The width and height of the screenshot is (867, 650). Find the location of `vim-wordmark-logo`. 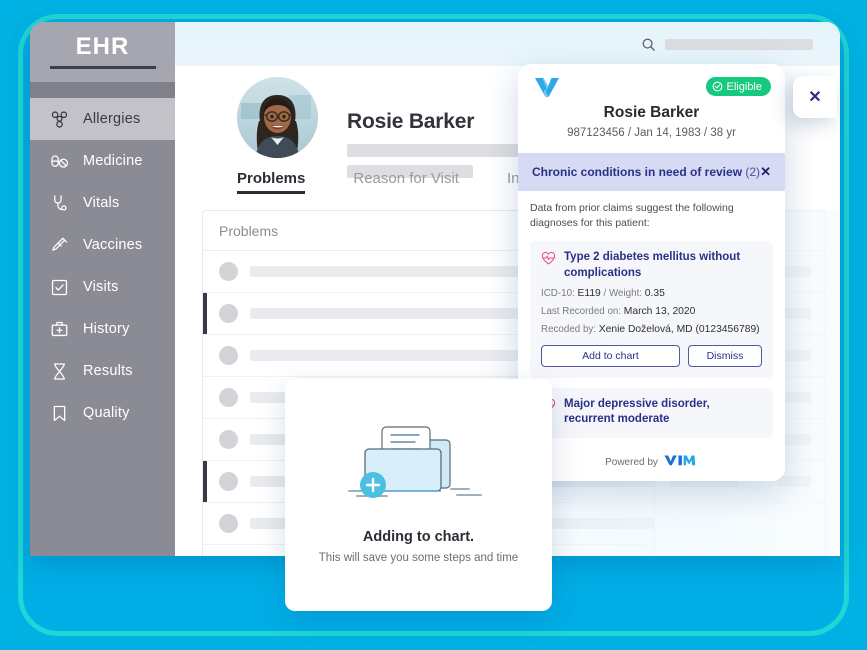

vim-wordmark-logo is located at coordinates (681, 462).